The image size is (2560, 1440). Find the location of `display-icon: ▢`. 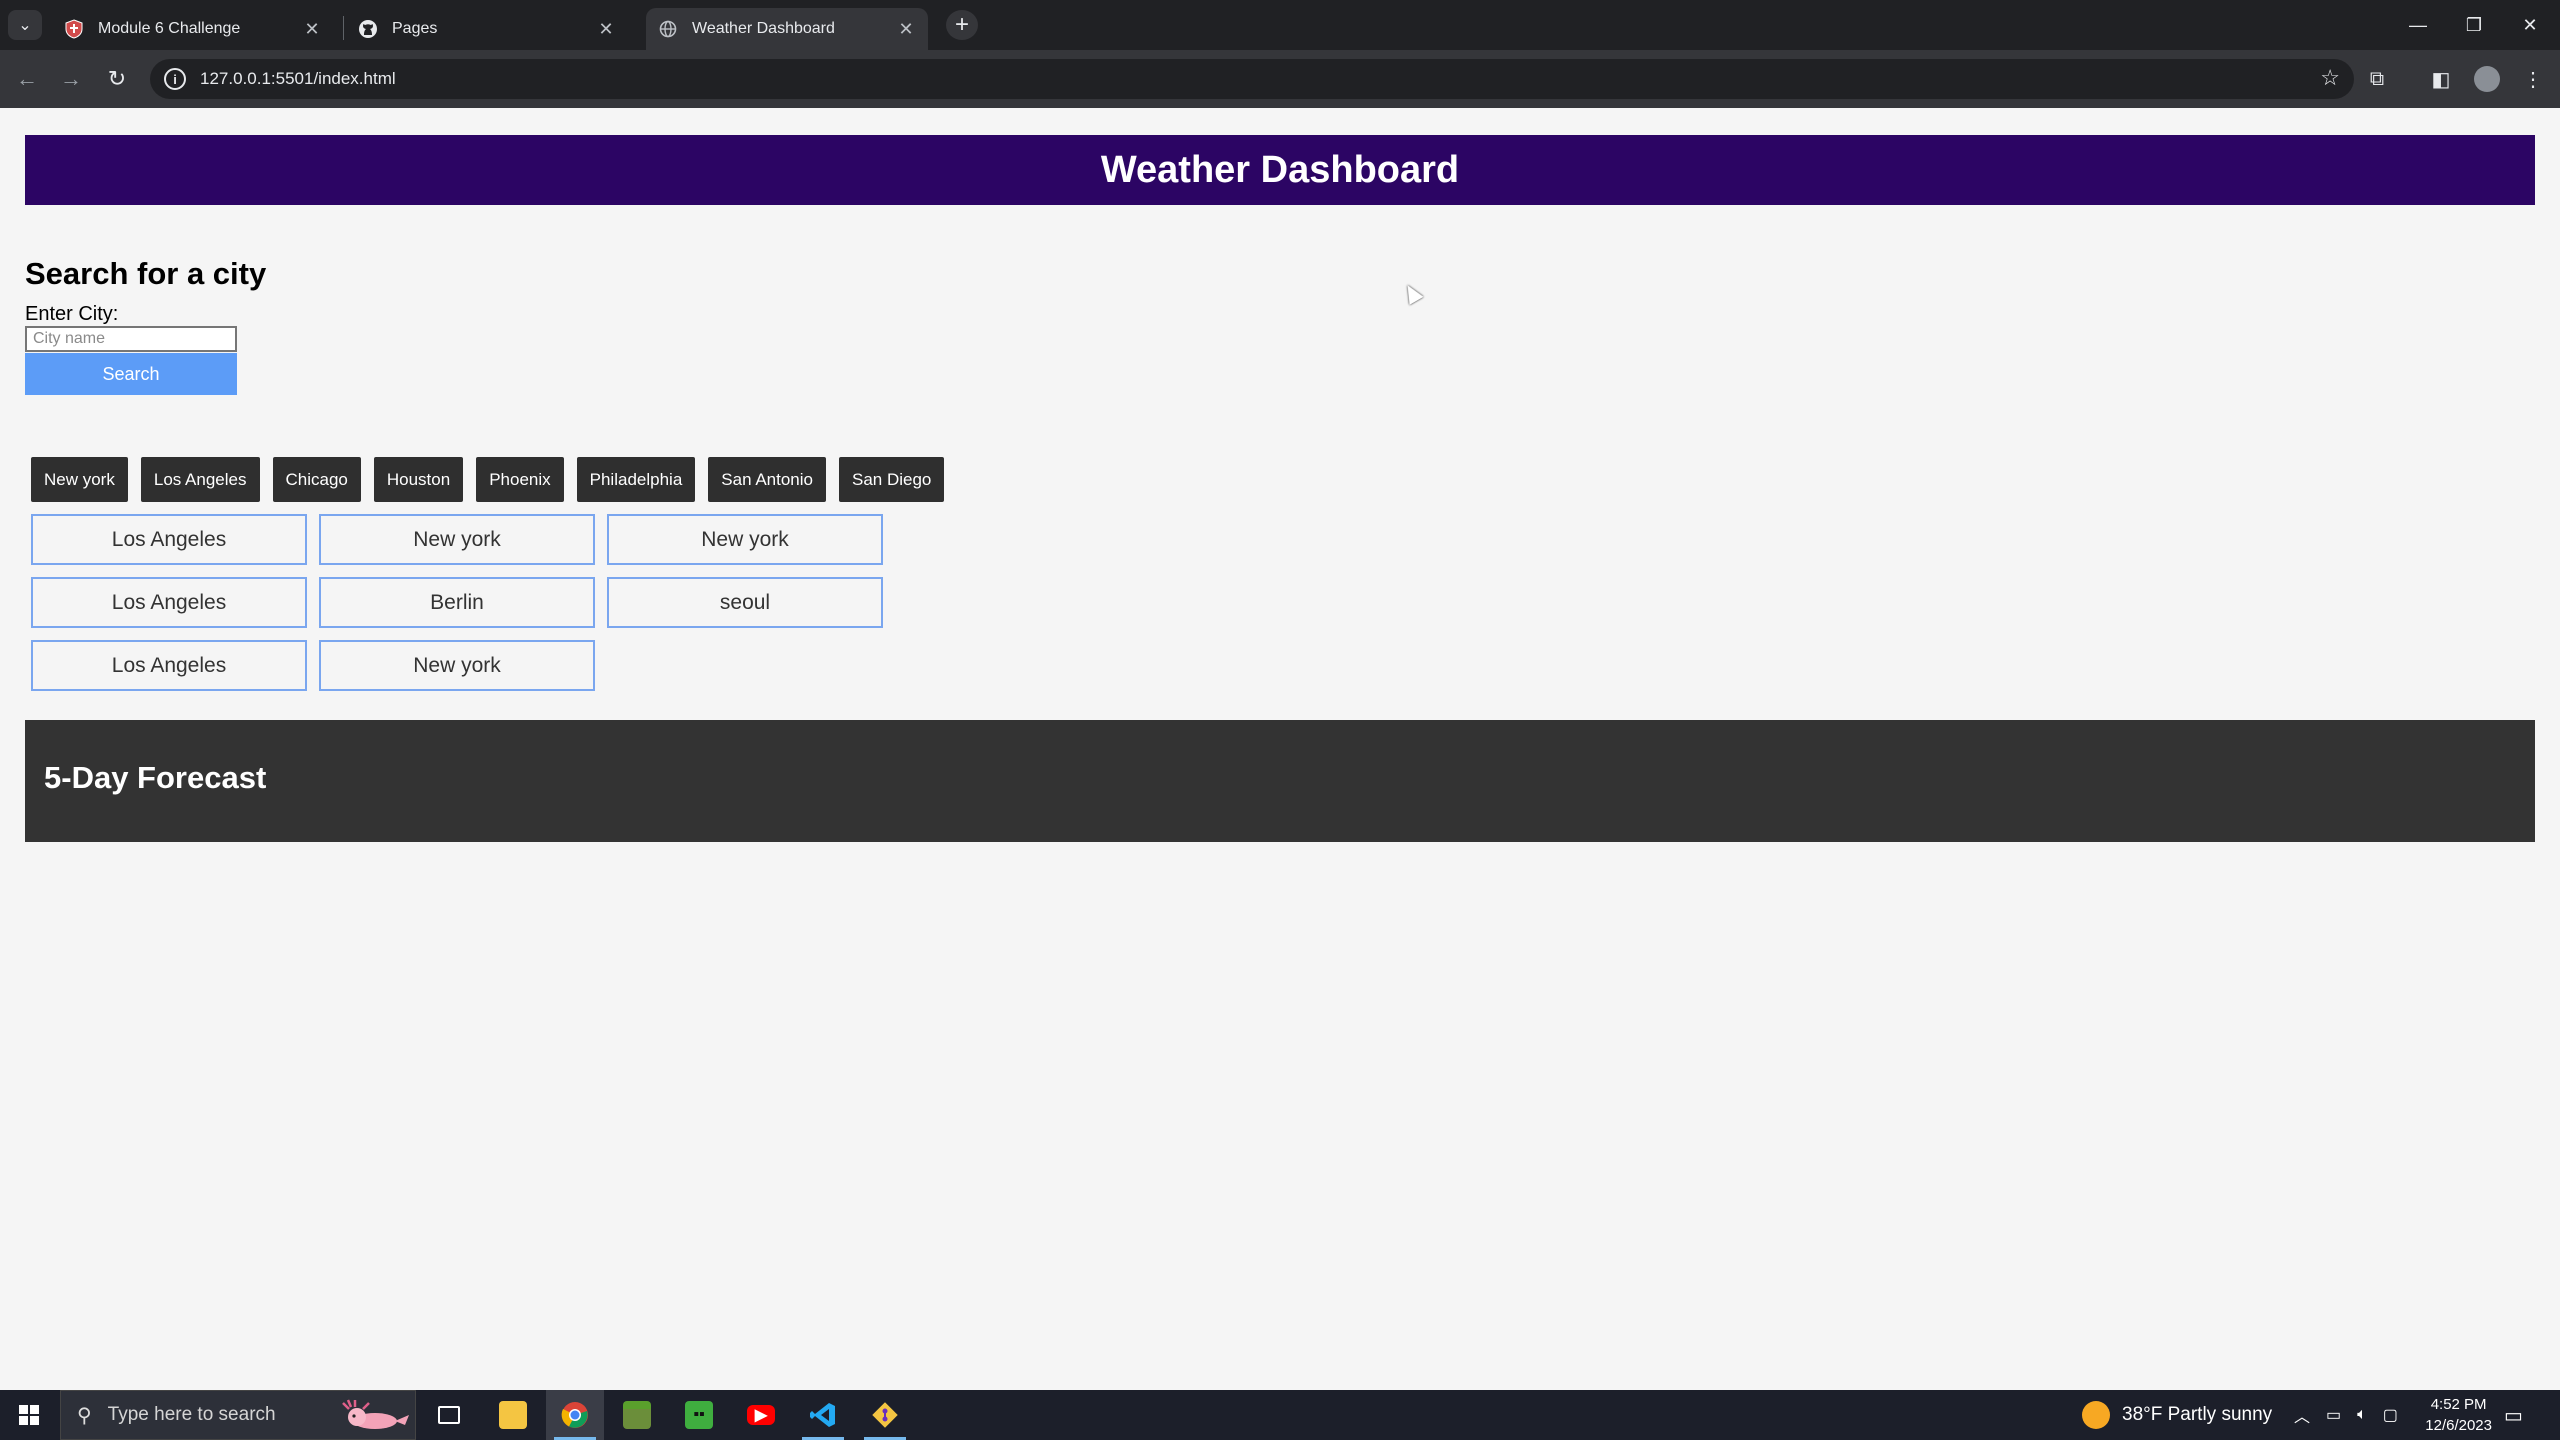

display-icon: ▢ is located at coordinates (2390, 1415).